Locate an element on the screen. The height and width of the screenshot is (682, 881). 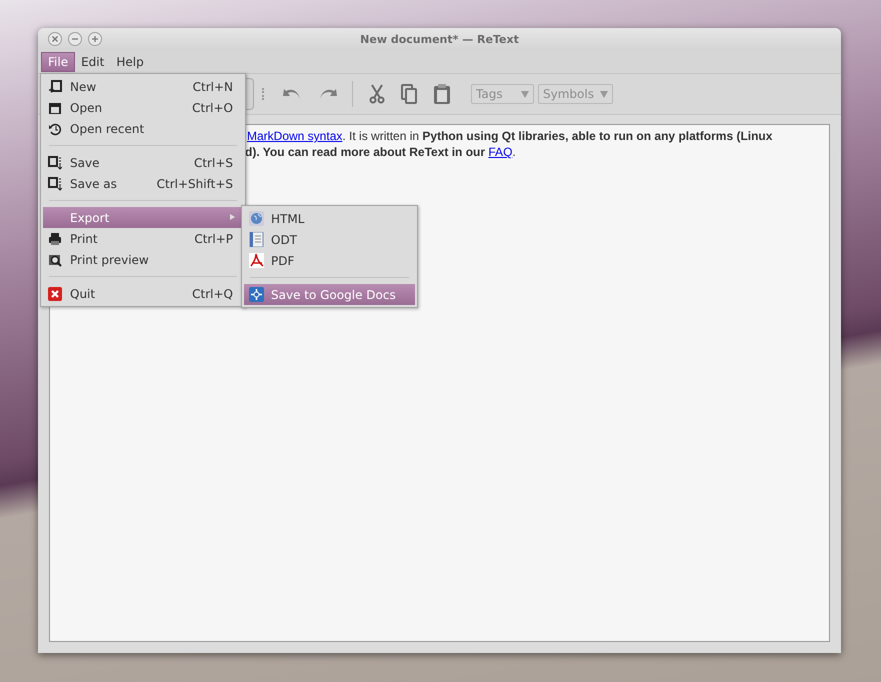
menu-item: Edit is located at coordinates (92, 61).